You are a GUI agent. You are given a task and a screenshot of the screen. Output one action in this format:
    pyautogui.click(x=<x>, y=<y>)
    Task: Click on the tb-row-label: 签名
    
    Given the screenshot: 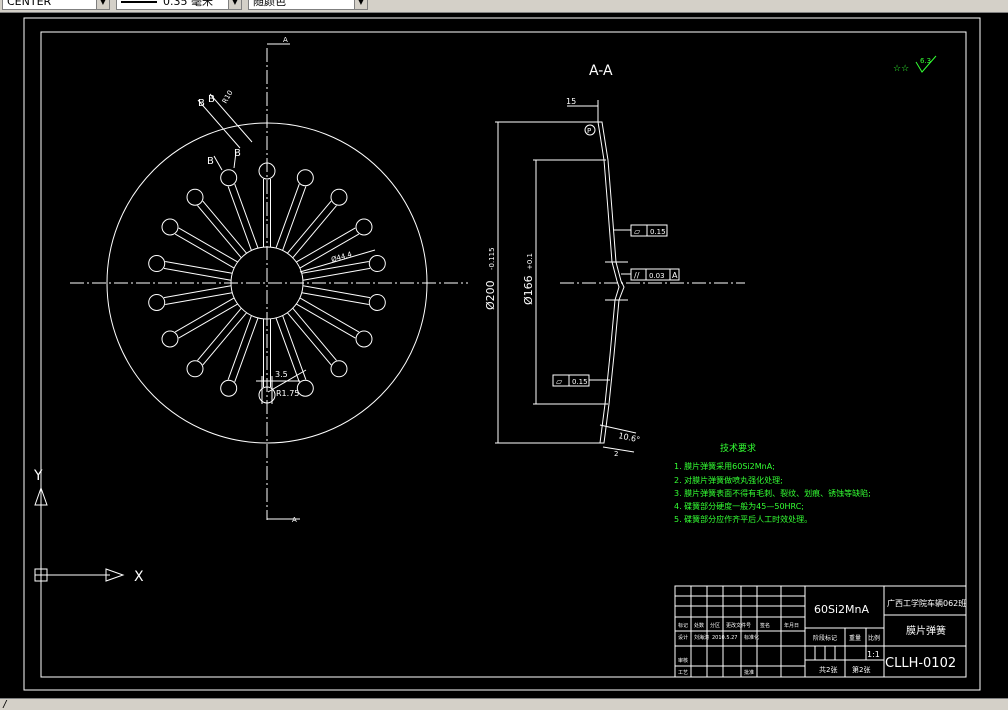 What is the action you would take?
    pyautogui.click(x=765, y=625)
    